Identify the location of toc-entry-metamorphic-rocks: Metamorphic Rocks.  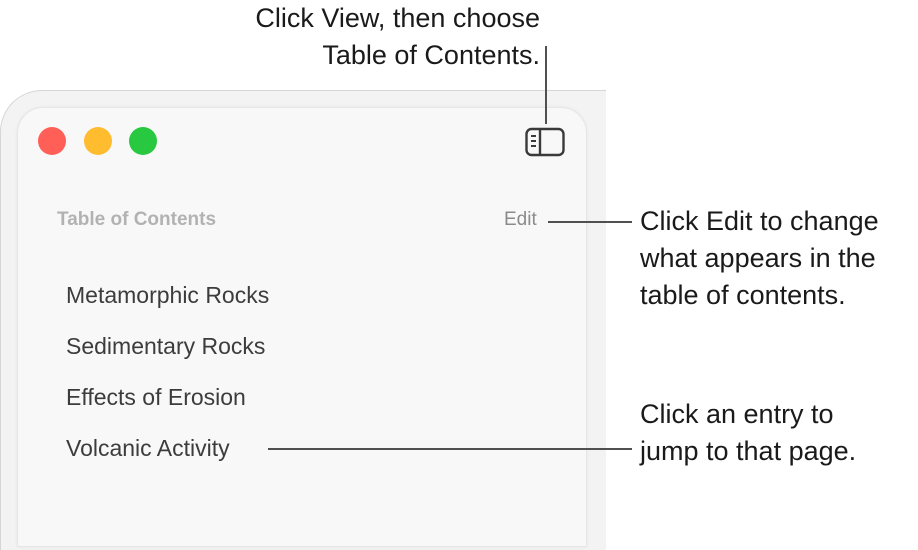
(167, 295).